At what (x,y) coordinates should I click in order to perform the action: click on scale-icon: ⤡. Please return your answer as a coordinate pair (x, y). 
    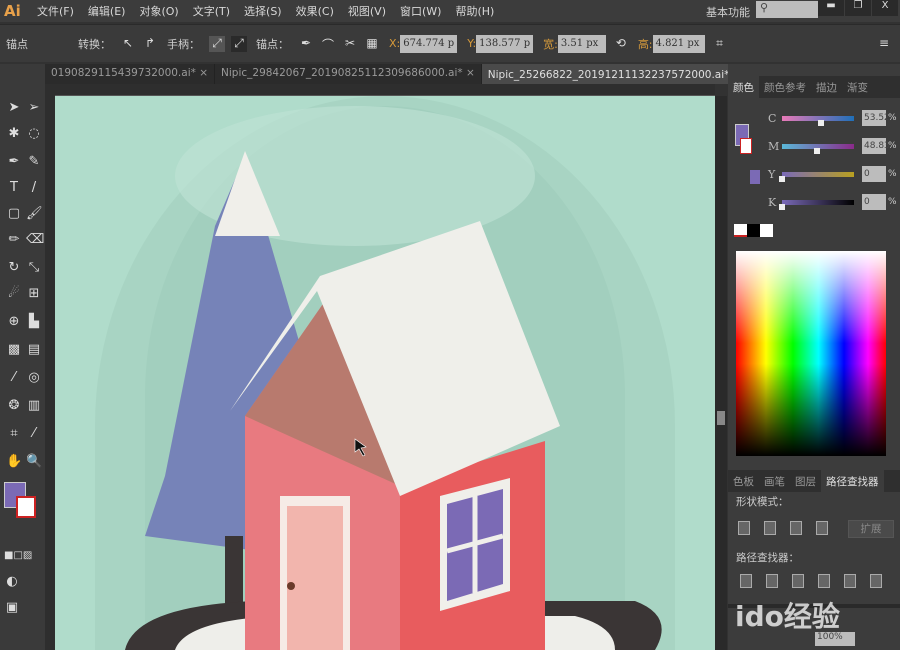
    Looking at the image, I should click on (34, 268).